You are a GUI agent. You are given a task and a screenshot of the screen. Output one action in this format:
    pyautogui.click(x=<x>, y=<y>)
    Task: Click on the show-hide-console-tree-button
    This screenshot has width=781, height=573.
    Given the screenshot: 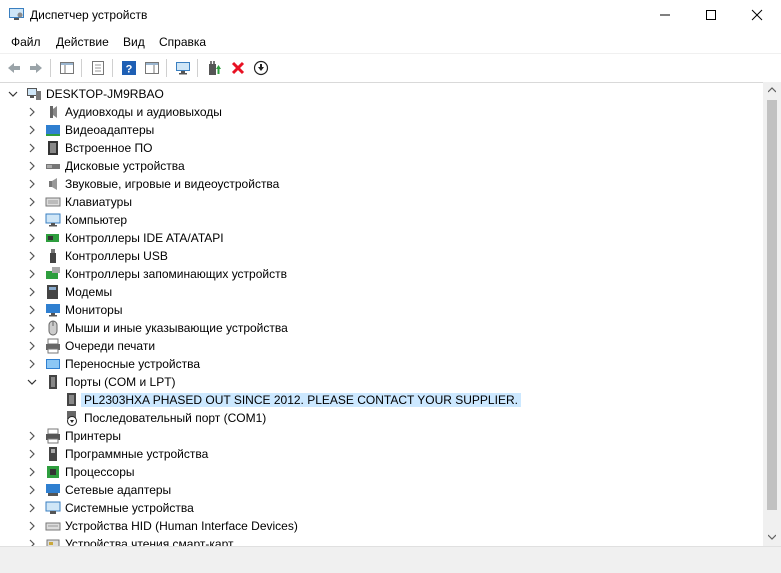 What is the action you would take?
    pyautogui.click(x=67, y=68)
    